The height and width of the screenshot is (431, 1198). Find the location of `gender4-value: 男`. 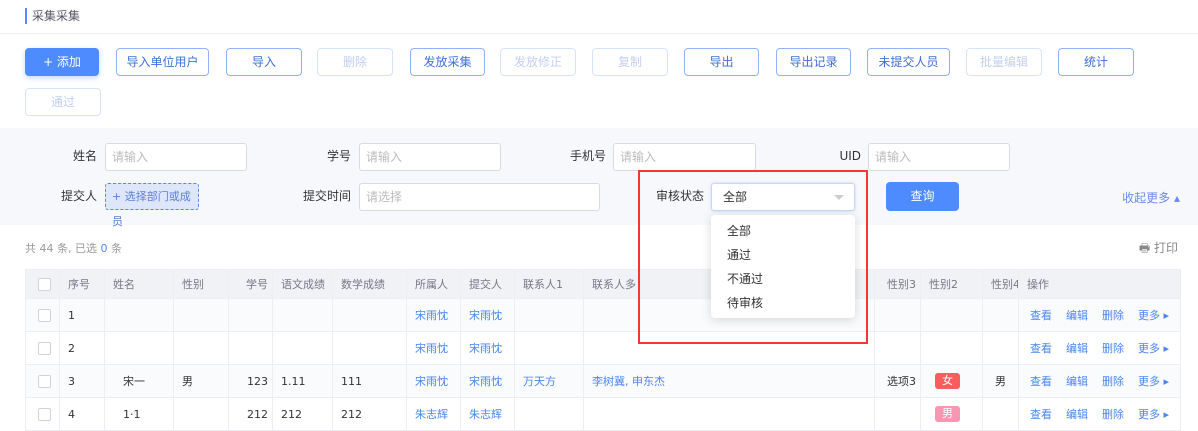

gender4-value: 男 is located at coordinates (1000, 381).